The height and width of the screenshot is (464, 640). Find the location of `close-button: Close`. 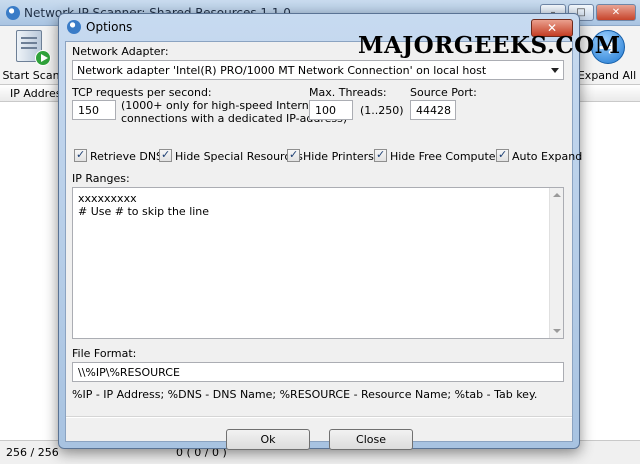

close-button: Close is located at coordinates (371, 439).